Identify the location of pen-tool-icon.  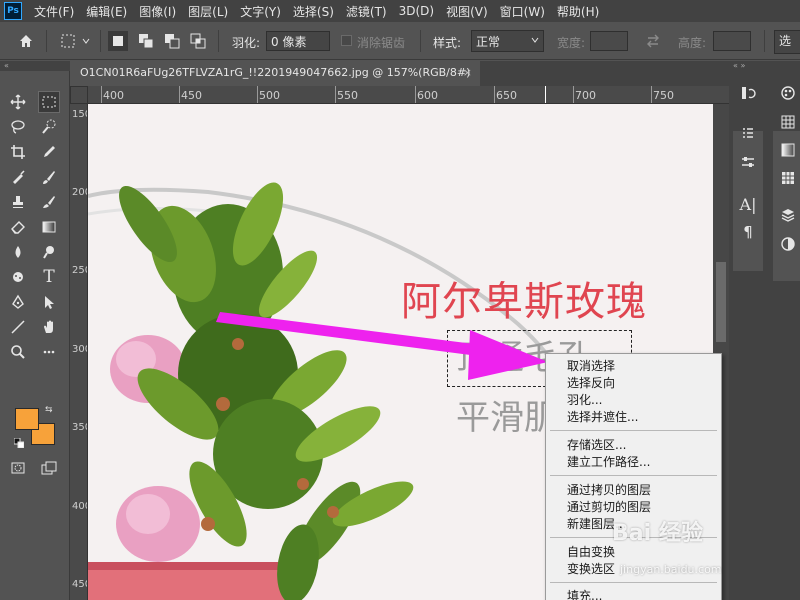
(18, 302).